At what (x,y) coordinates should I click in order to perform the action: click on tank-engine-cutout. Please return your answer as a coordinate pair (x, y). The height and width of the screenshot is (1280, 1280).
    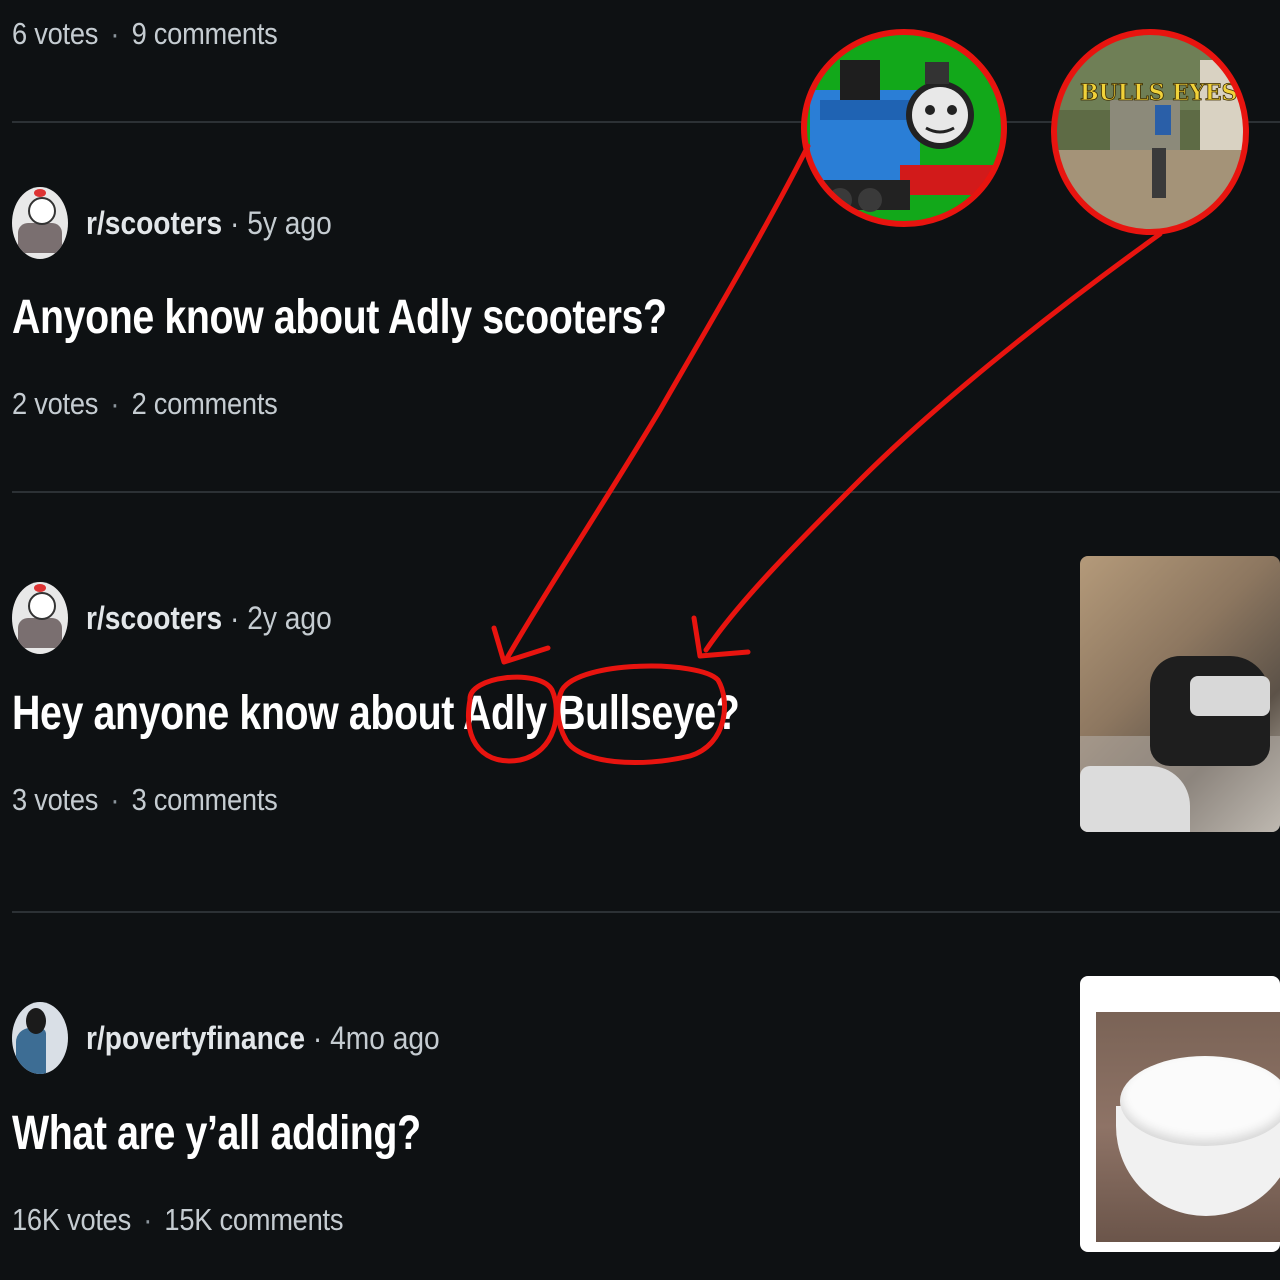
    Looking at the image, I should click on (904, 128).